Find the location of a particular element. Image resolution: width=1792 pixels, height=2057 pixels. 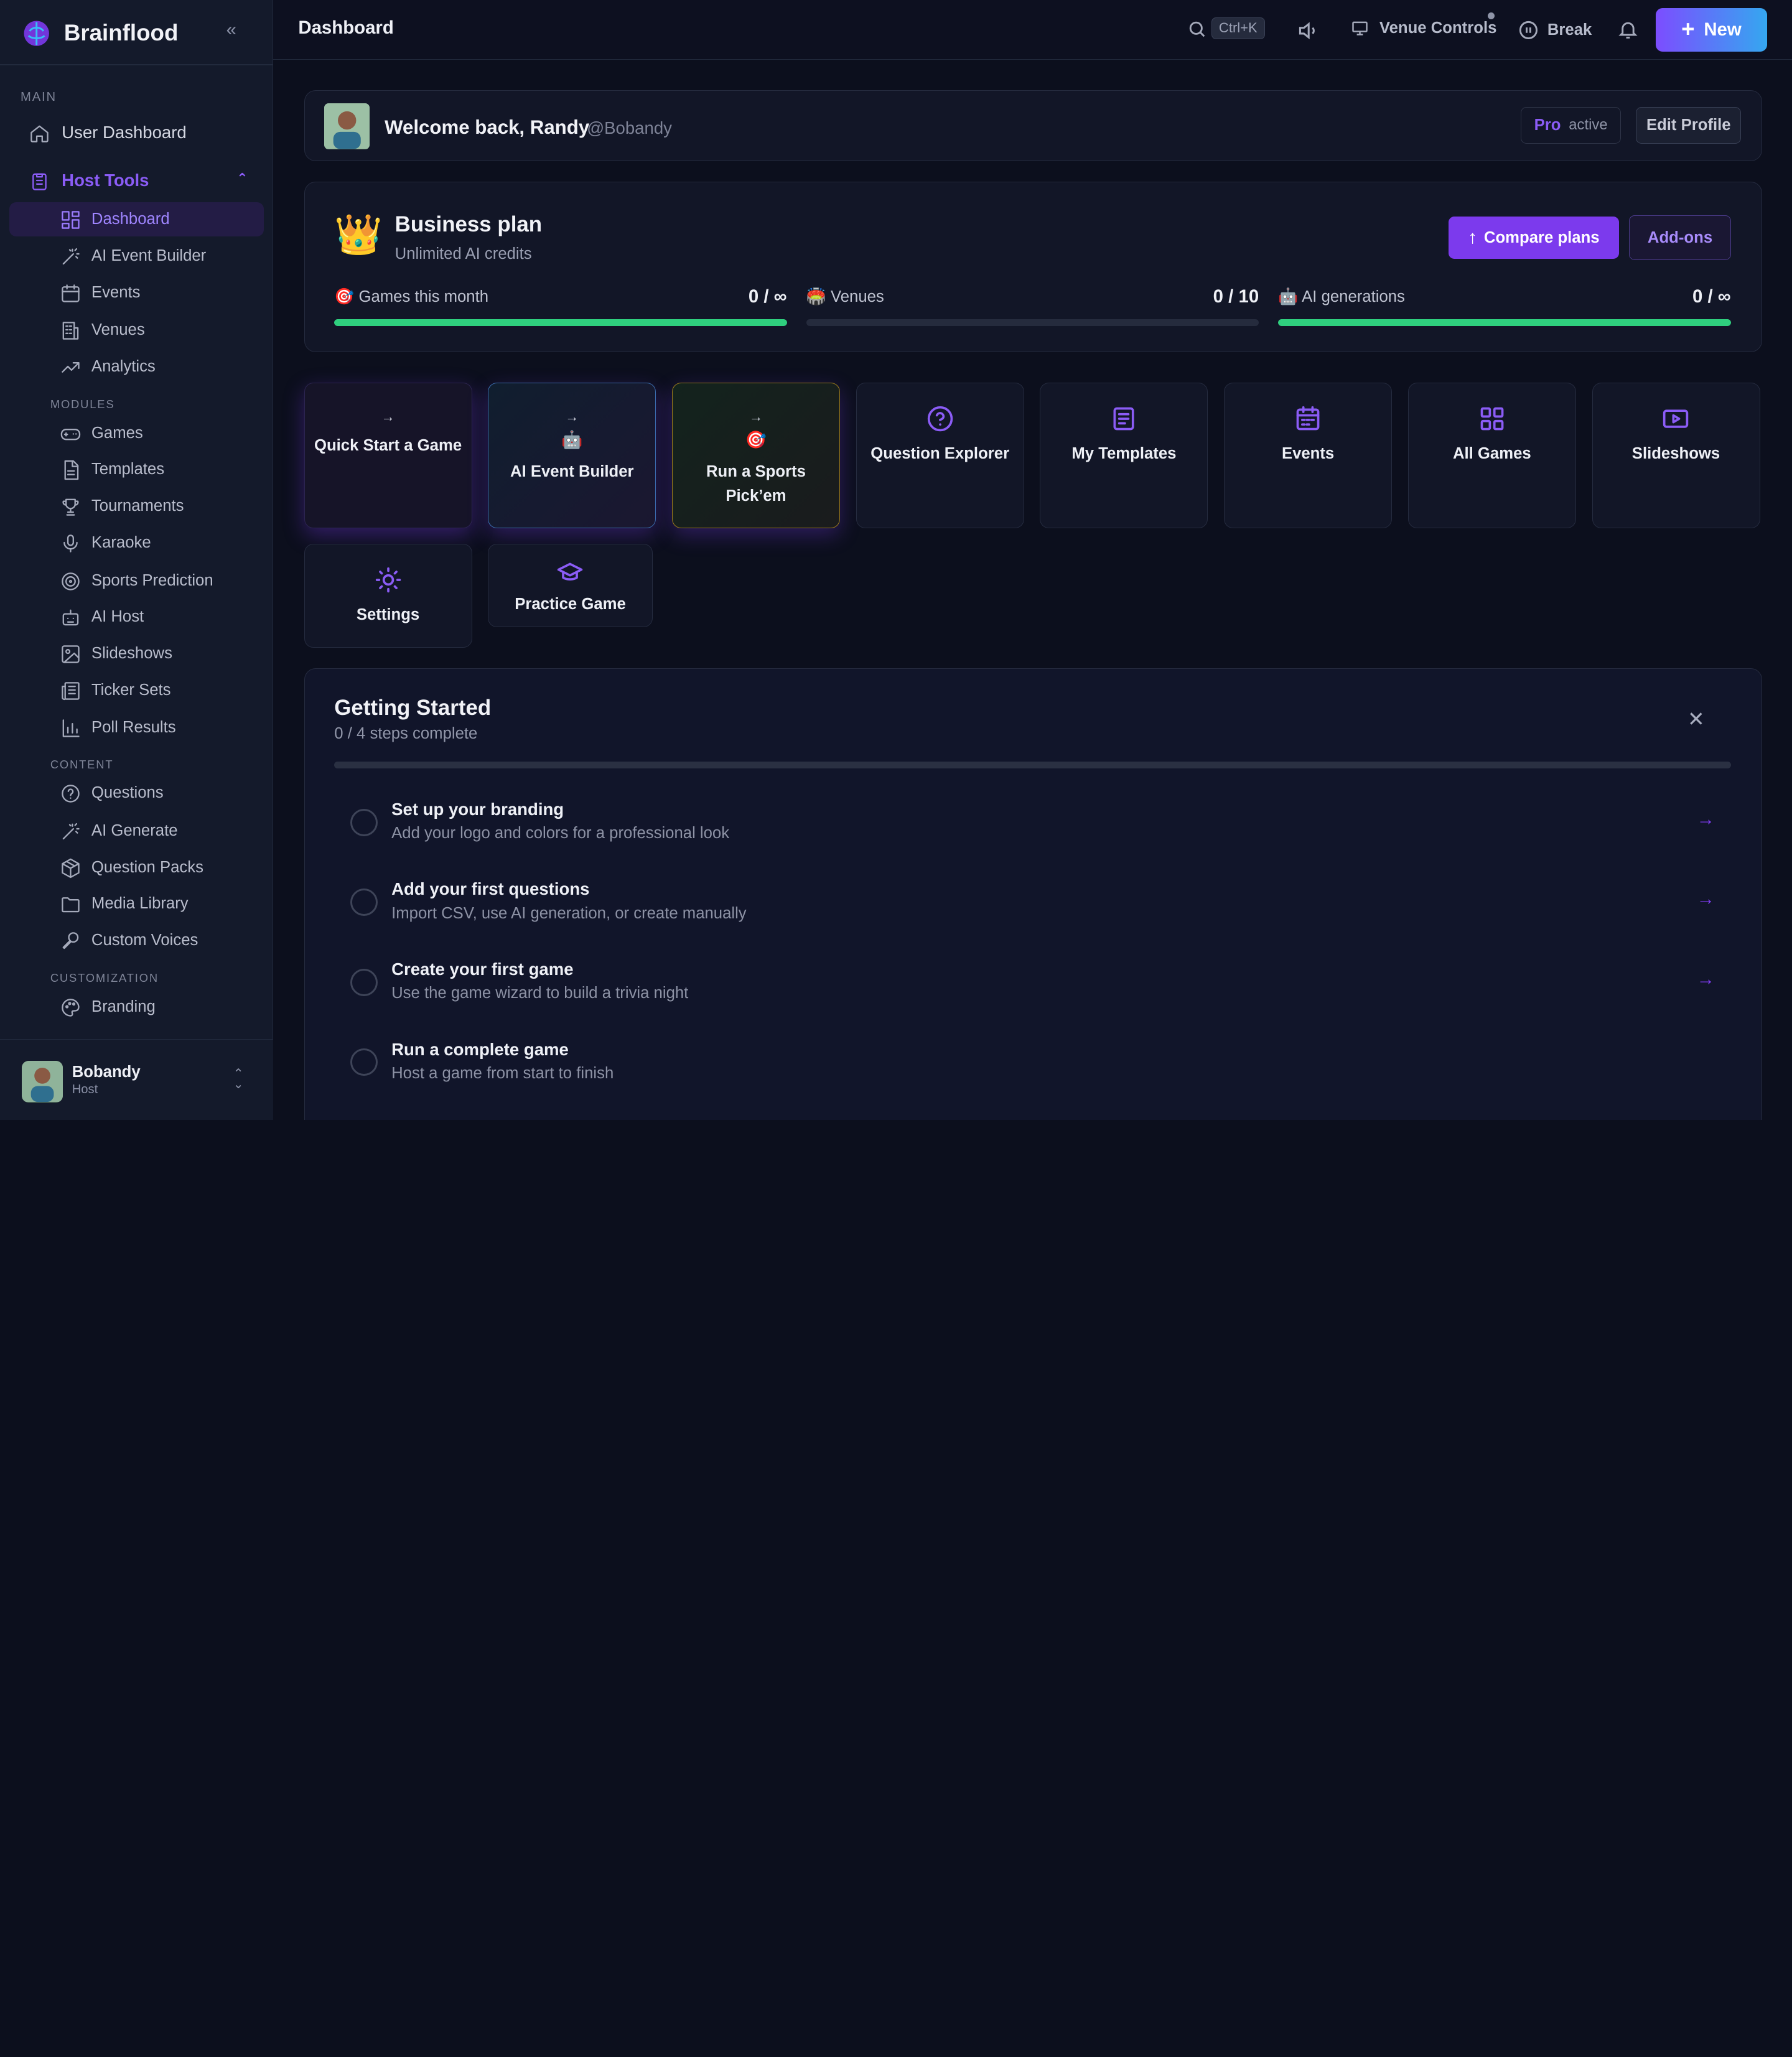

usage-value: 0 / ∞ is located at coordinates (767, 296).